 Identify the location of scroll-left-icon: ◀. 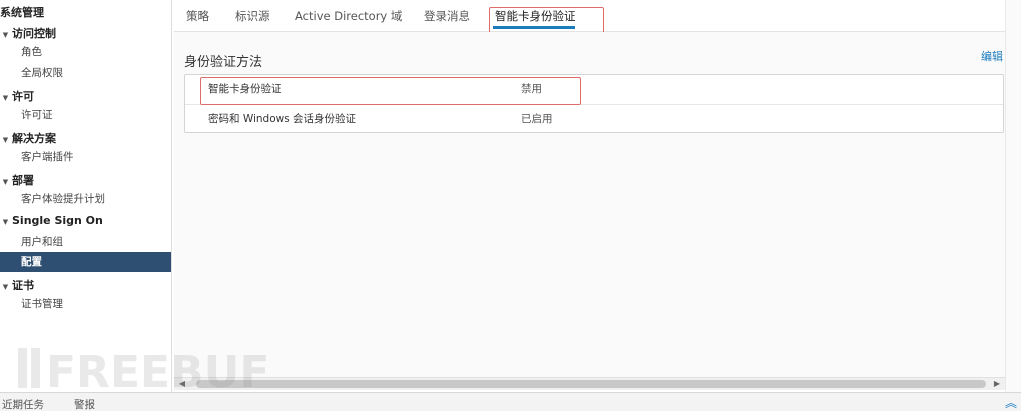
(182, 384).